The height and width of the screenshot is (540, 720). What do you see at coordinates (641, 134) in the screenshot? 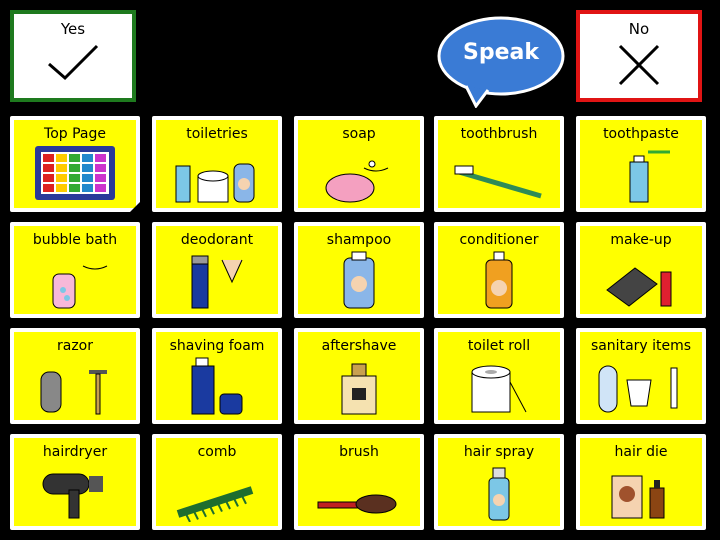
I see `tile-label: toothpaste` at bounding box center [641, 134].